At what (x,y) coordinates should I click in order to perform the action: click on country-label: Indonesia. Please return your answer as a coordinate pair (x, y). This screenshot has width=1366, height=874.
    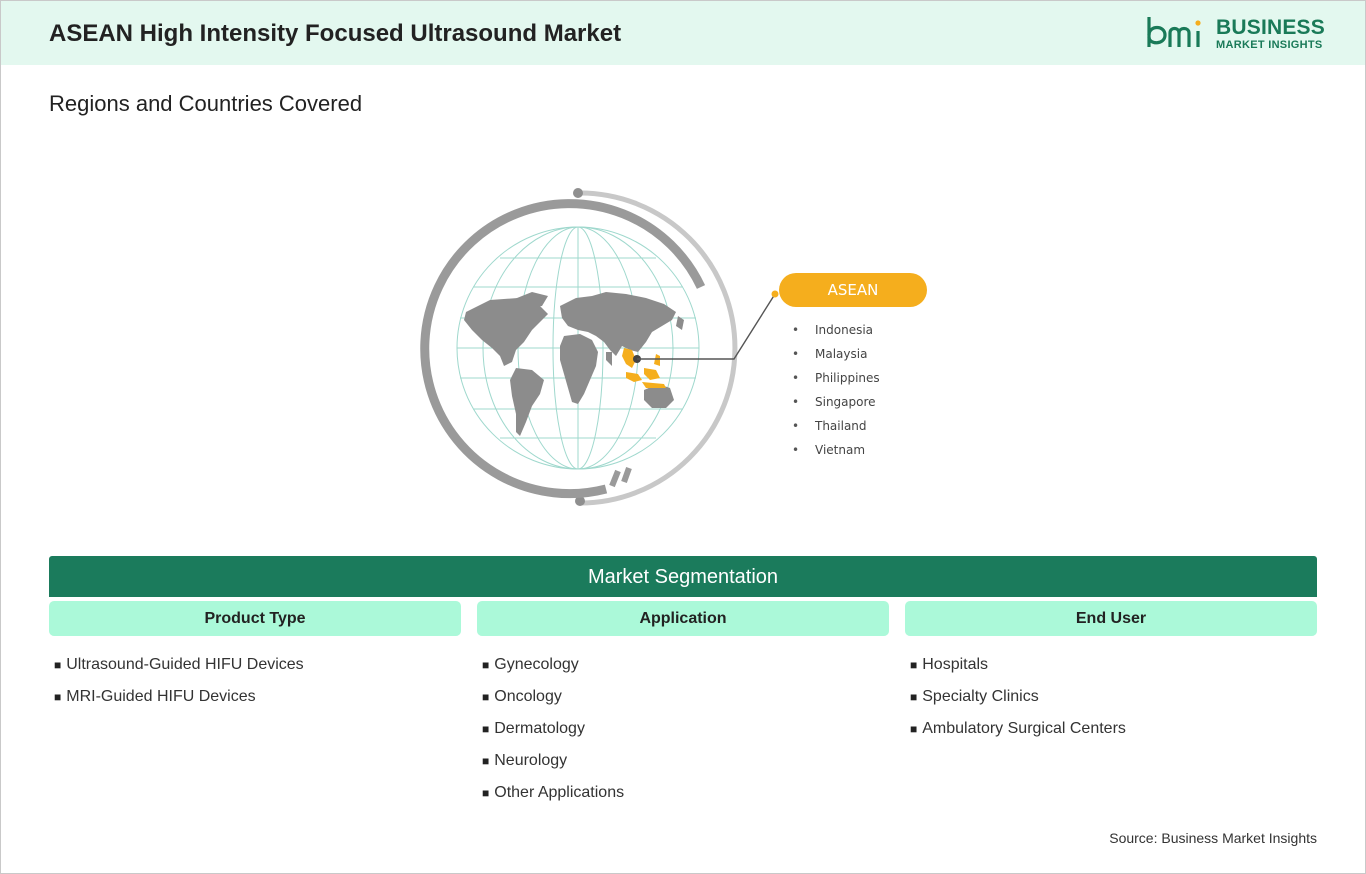
    Looking at the image, I should click on (844, 330).